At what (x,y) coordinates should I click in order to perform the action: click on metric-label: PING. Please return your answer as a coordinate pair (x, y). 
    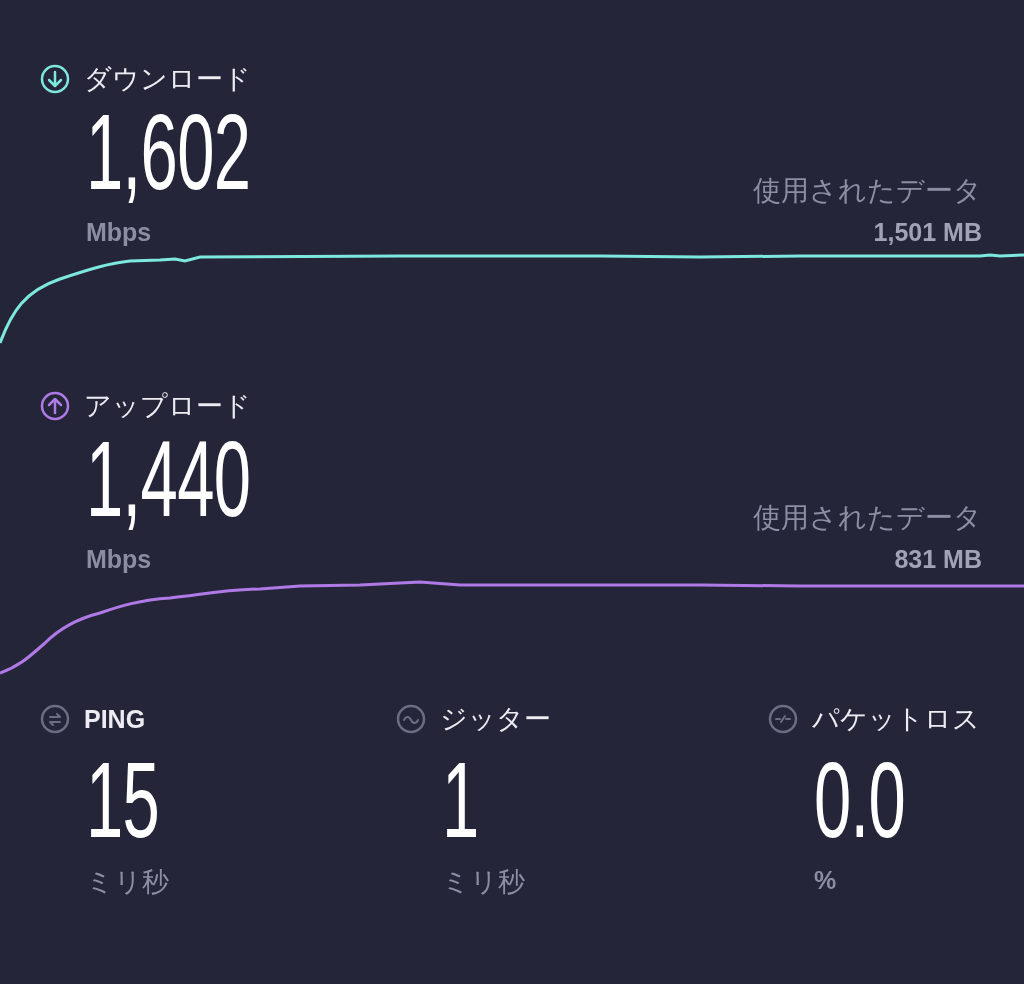
    Looking at the image, I should click on (115, 719).